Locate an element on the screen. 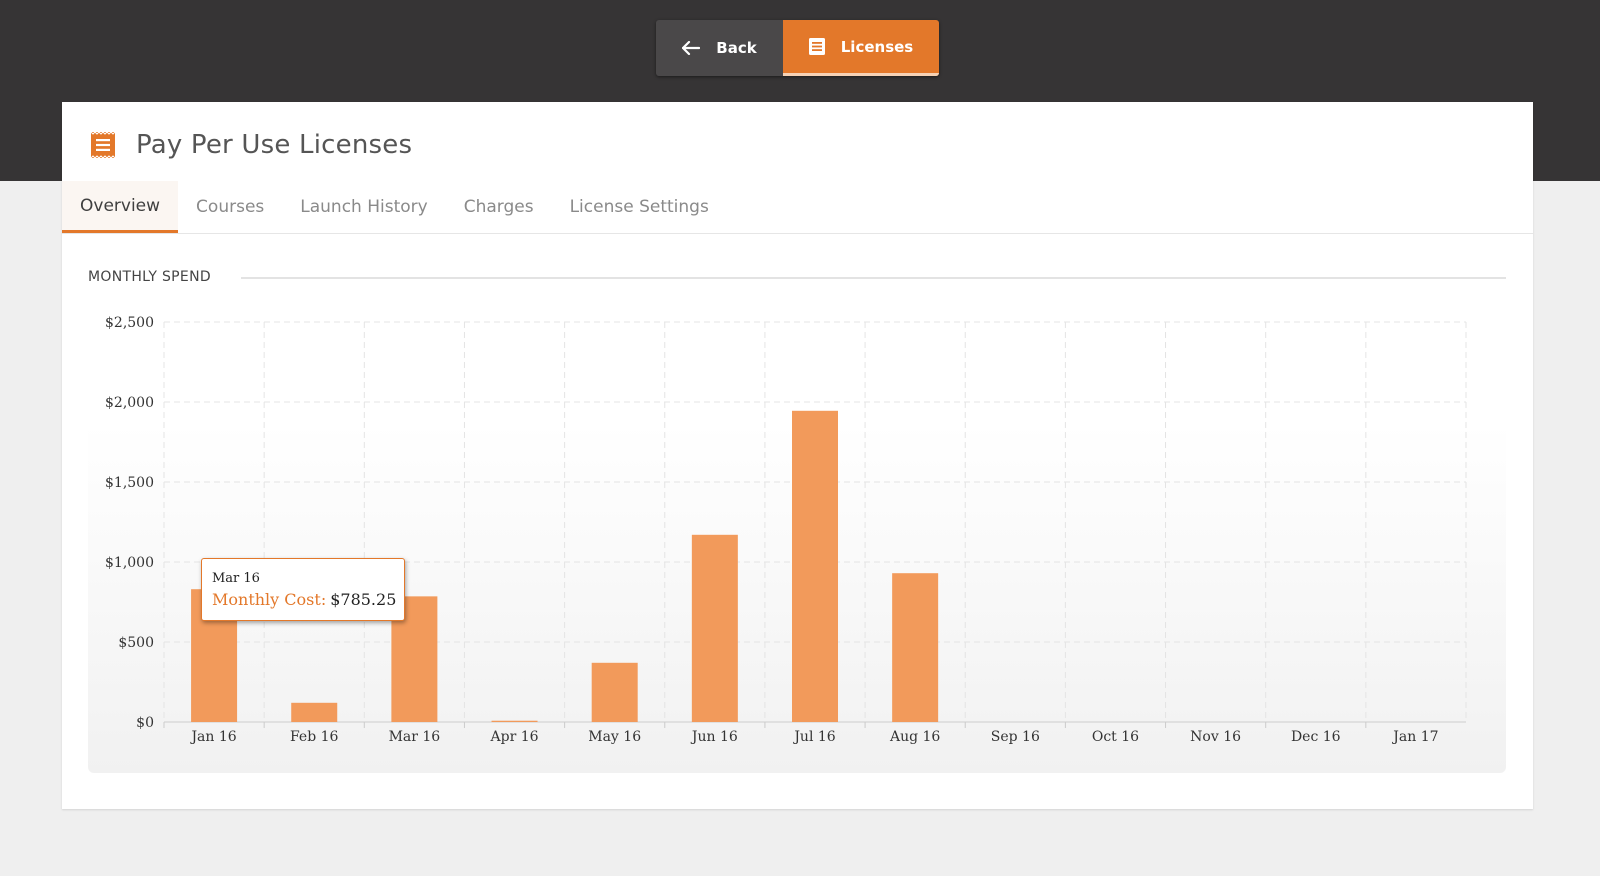  page-title: Pay Per Use Licenses is located at coordinates (274, 145).